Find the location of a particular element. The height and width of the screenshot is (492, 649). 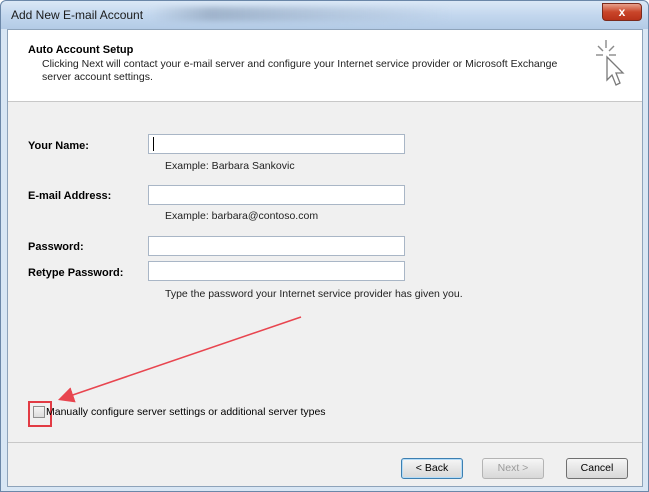

back-button: < Back is located at coordinates (432, 468).